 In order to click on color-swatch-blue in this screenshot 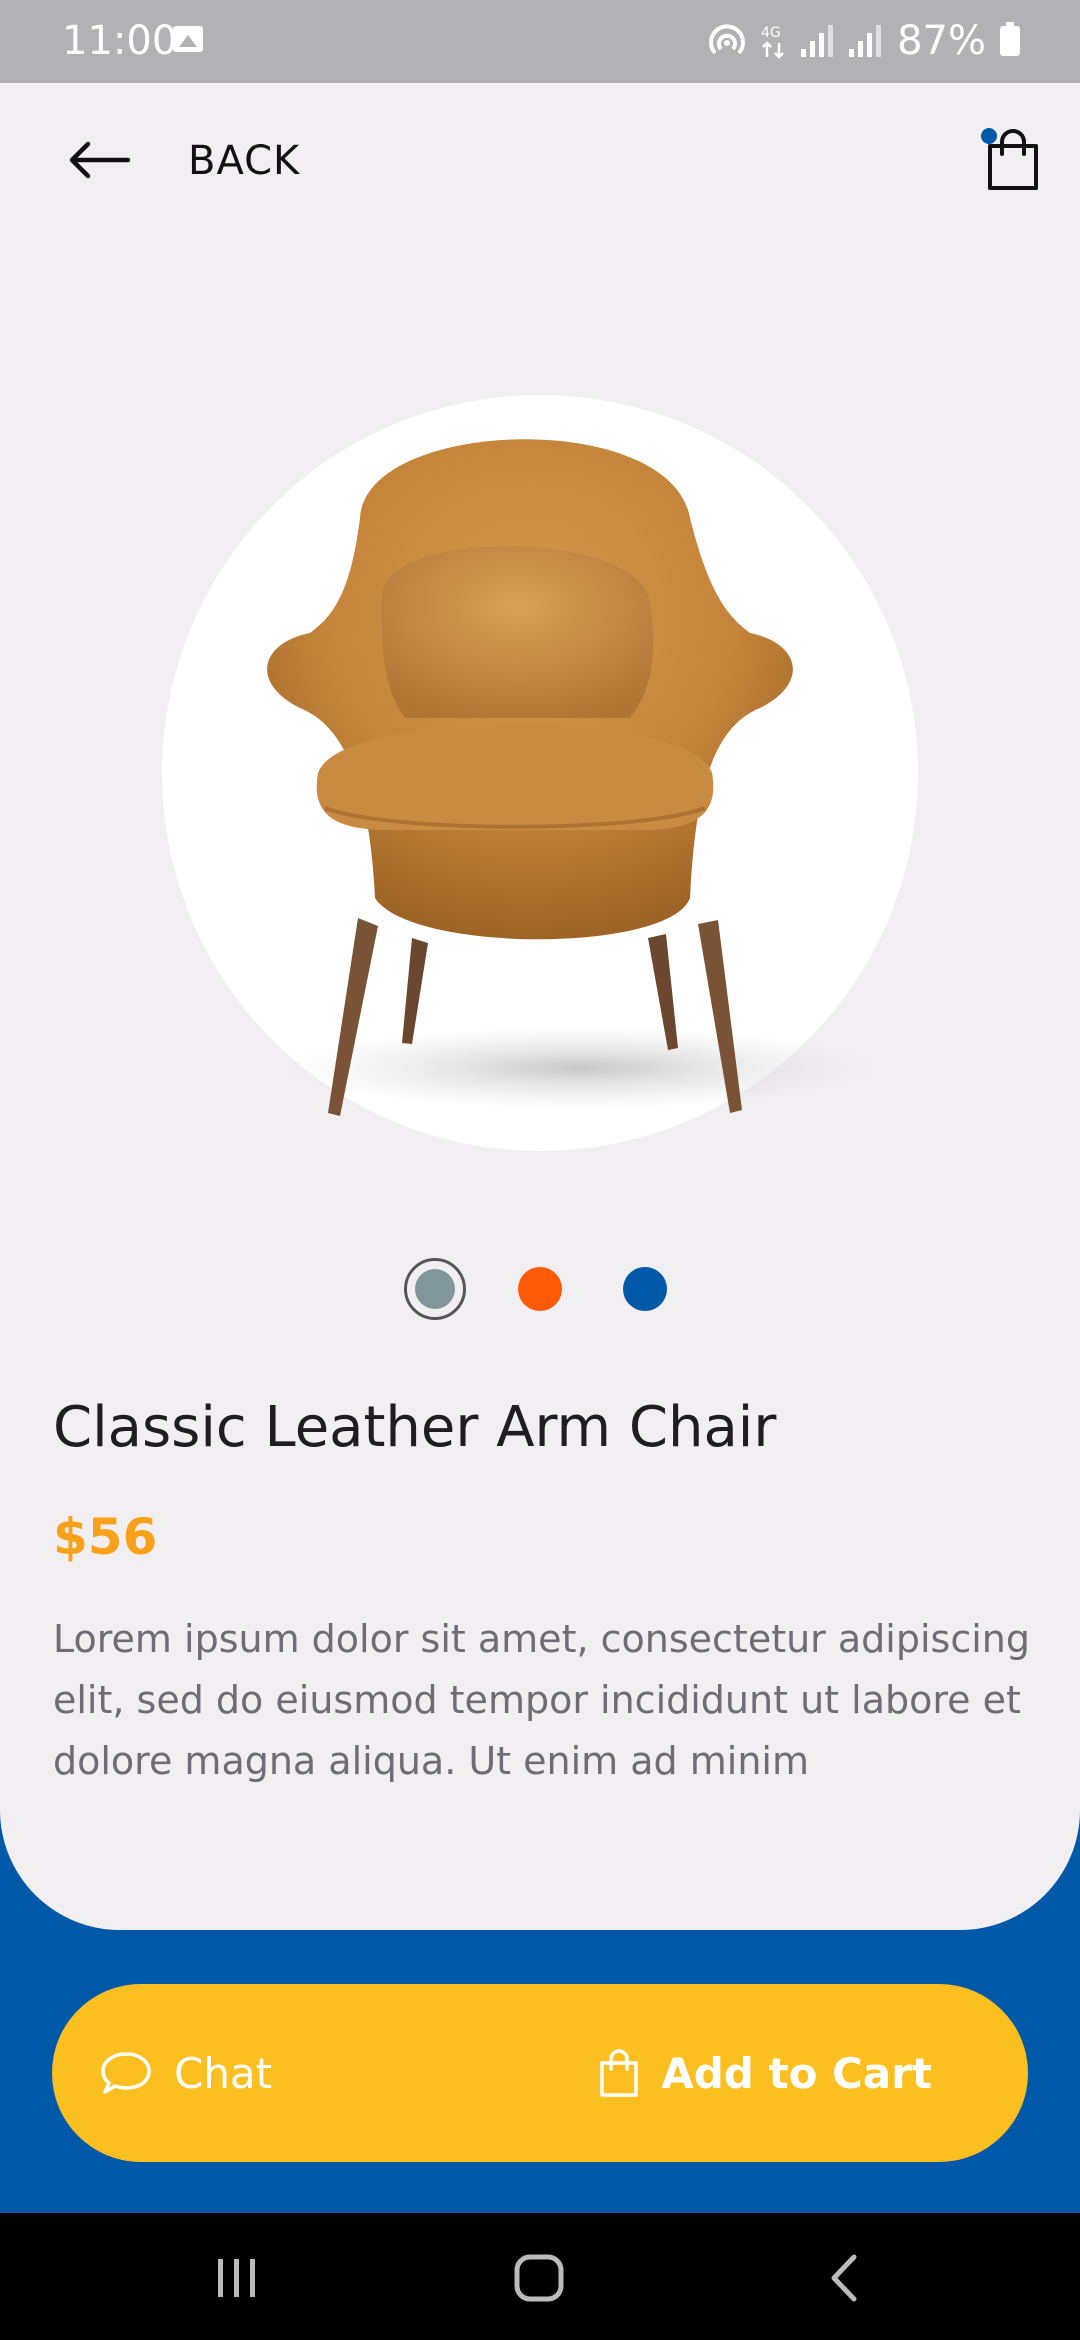, I will do `click(645, 1289)`.